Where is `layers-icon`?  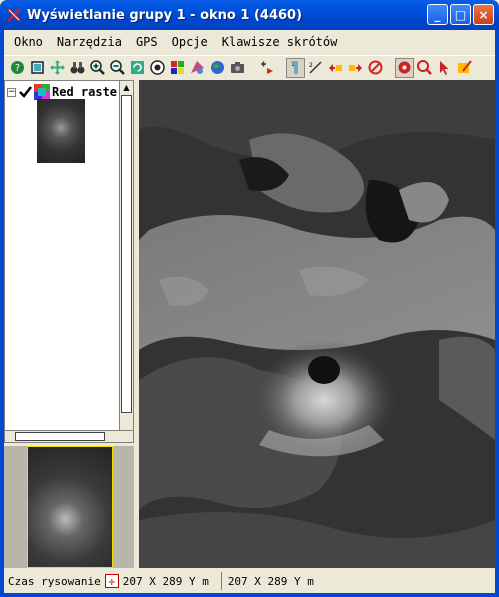 layers-icon is located at coordinates (177, 68).